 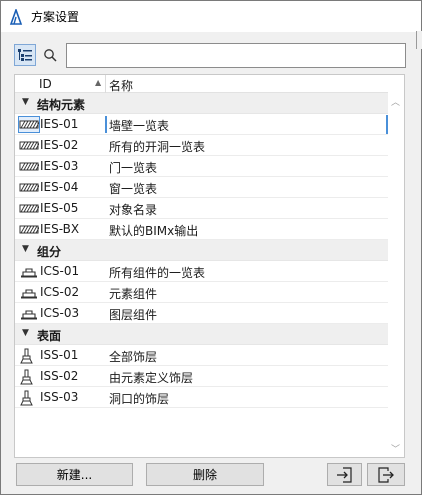 I want to click on sort-ascending-icon: ▲, so click(x=98, y=82).